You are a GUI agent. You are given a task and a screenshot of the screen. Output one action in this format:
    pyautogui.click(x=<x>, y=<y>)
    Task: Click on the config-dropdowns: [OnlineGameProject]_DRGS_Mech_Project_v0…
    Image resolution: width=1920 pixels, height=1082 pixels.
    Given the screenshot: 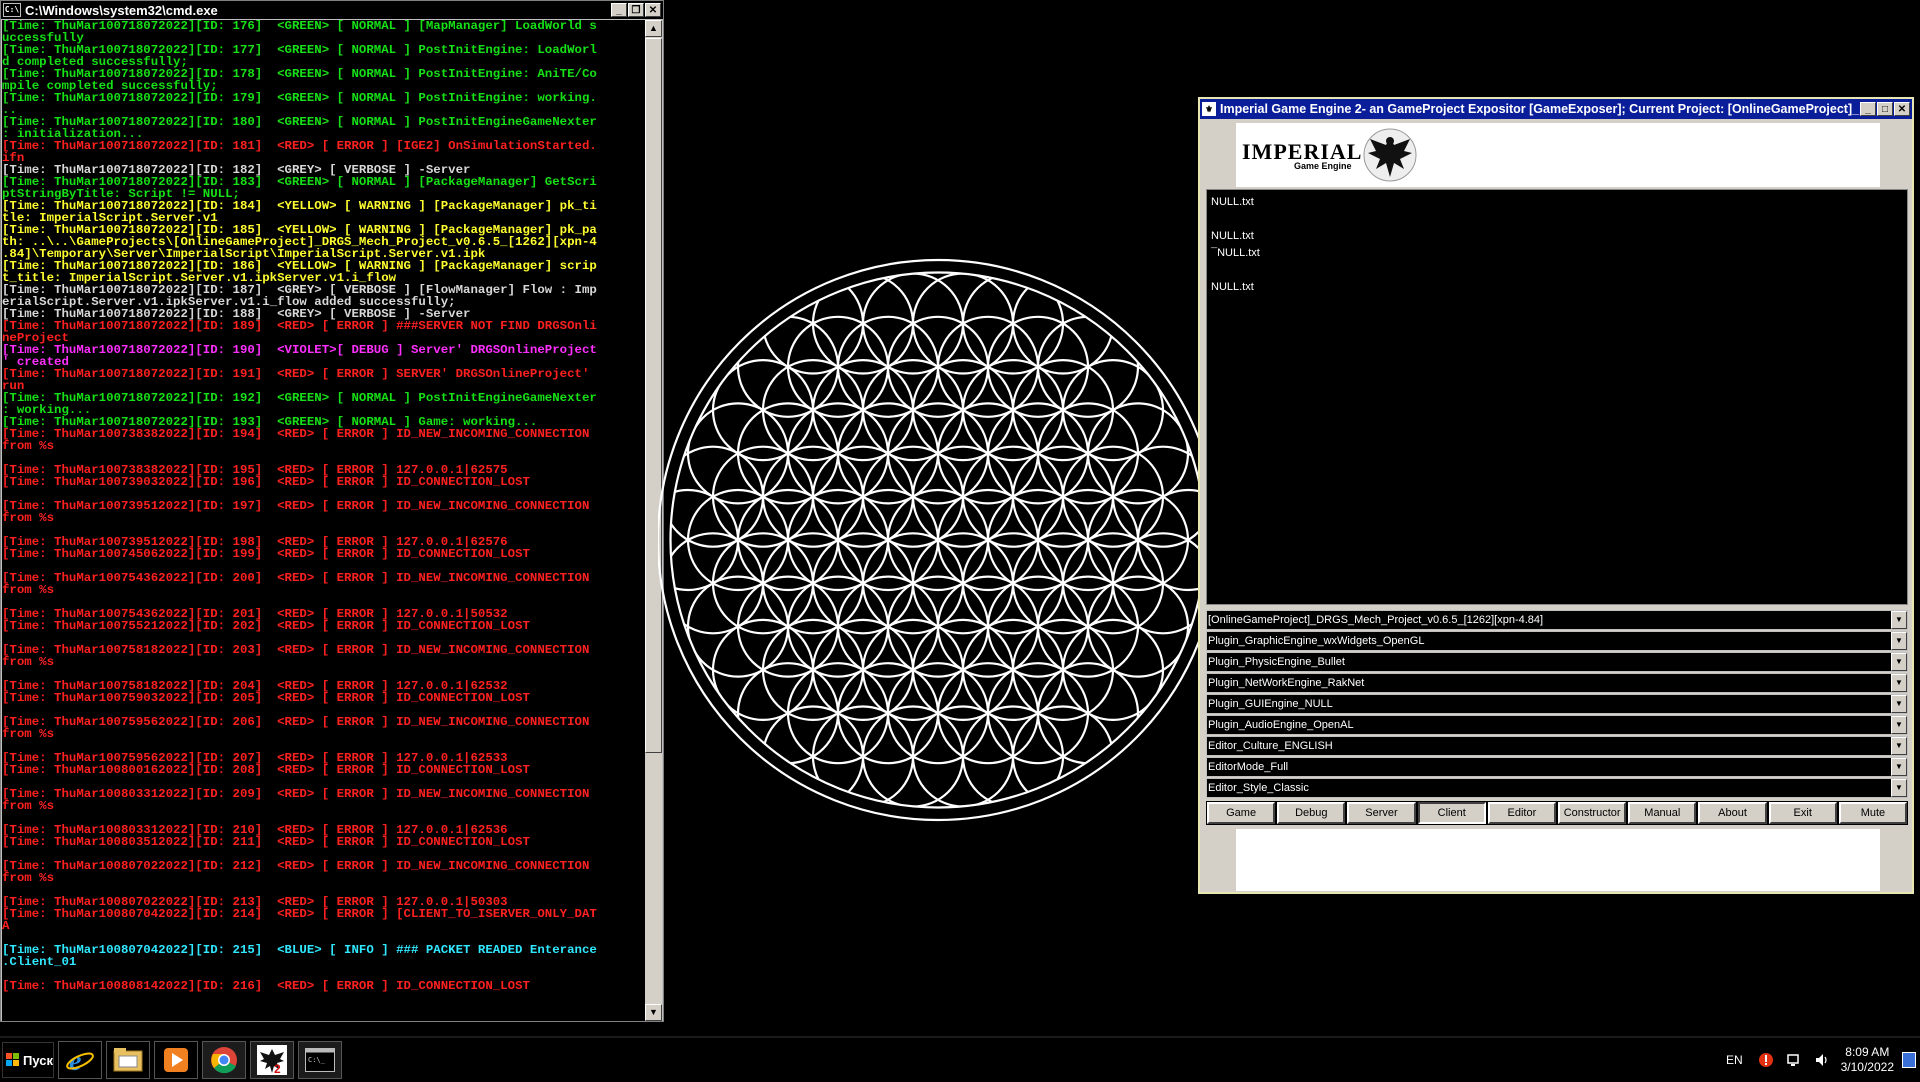 What is the action you would take?
    pyautogui.click(x=1557, y=704)
    